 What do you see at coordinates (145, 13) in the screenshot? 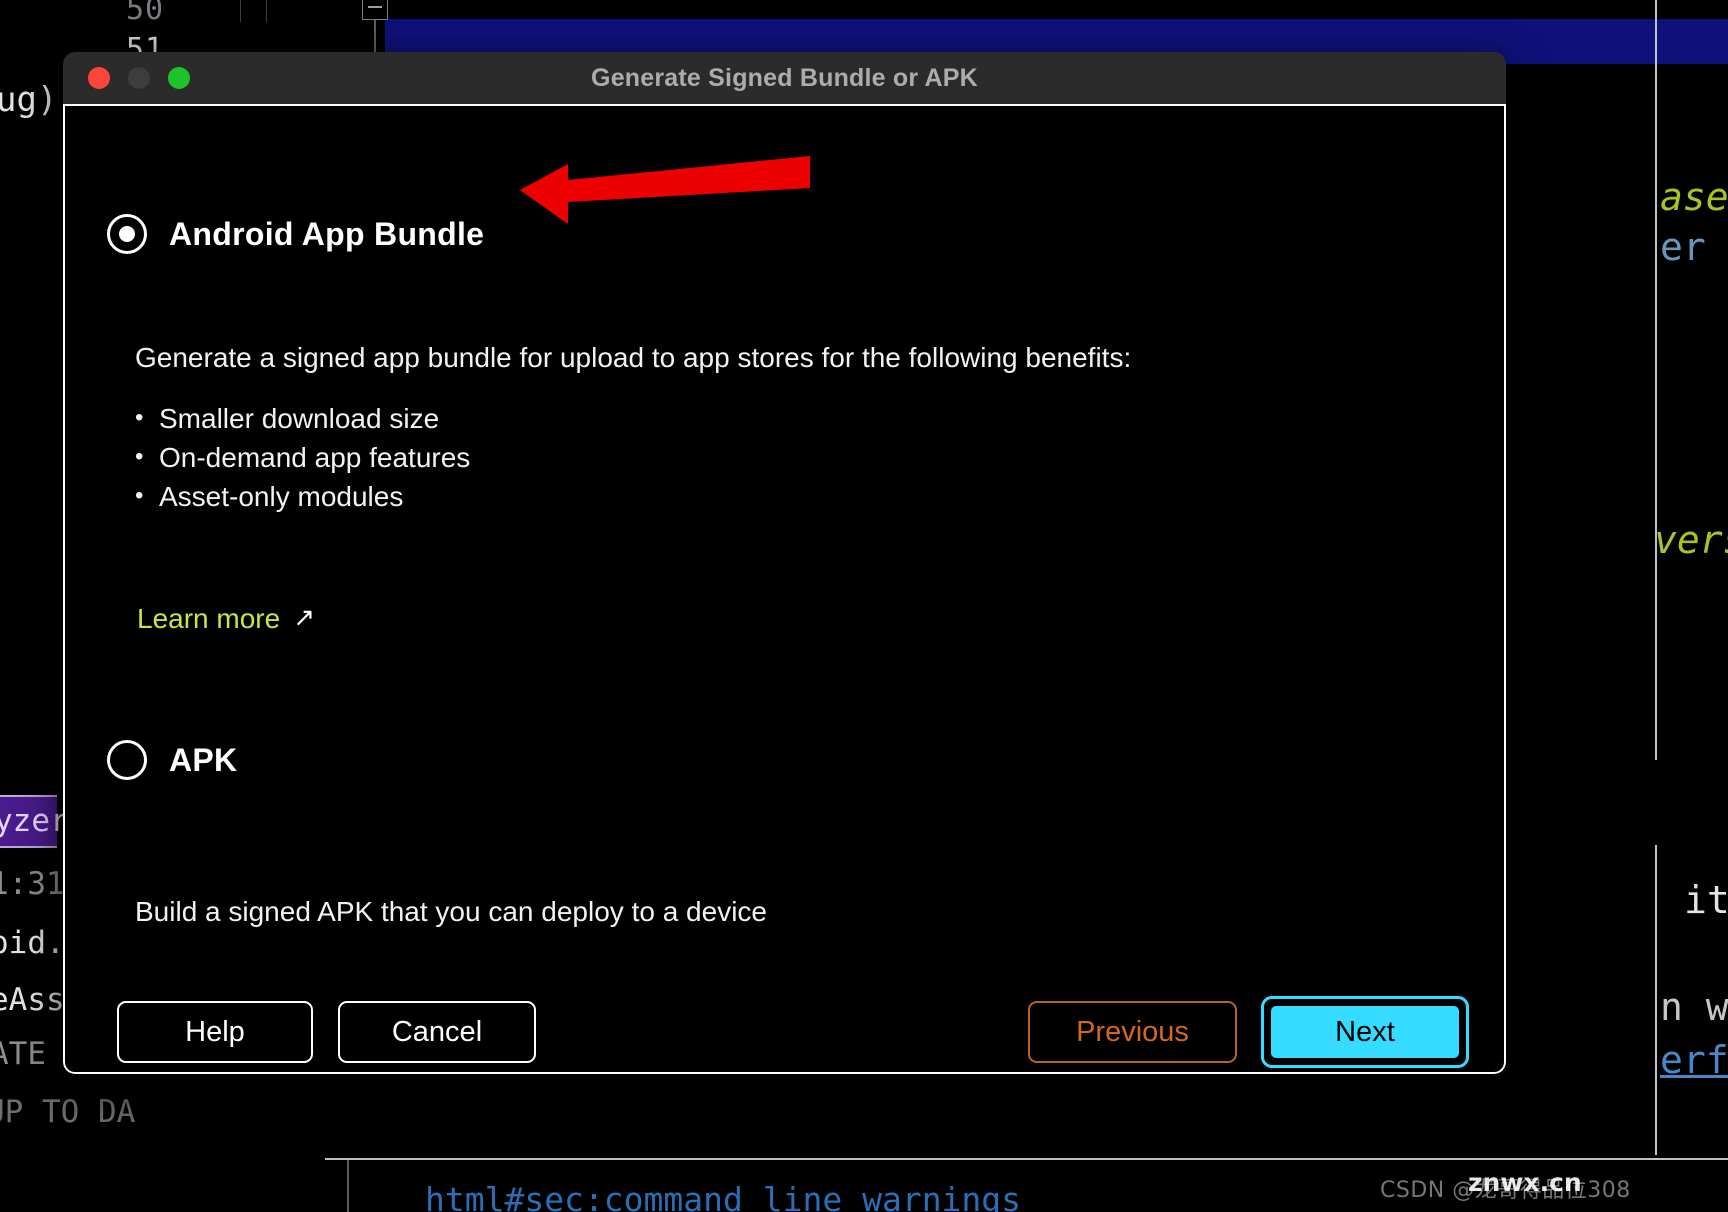
I see `ide-line-number: 50` at bounding box center [145, 13].